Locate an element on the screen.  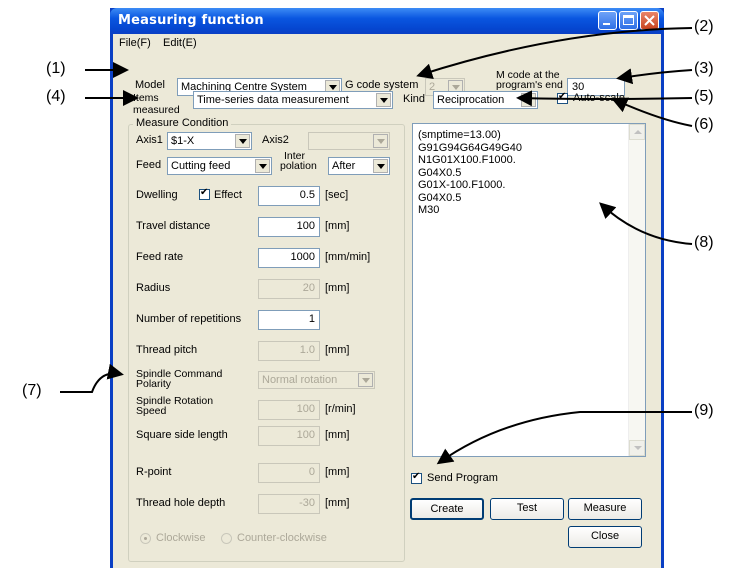
items-measured-select: Time-series data measurement is located at coordinates (293, 100).